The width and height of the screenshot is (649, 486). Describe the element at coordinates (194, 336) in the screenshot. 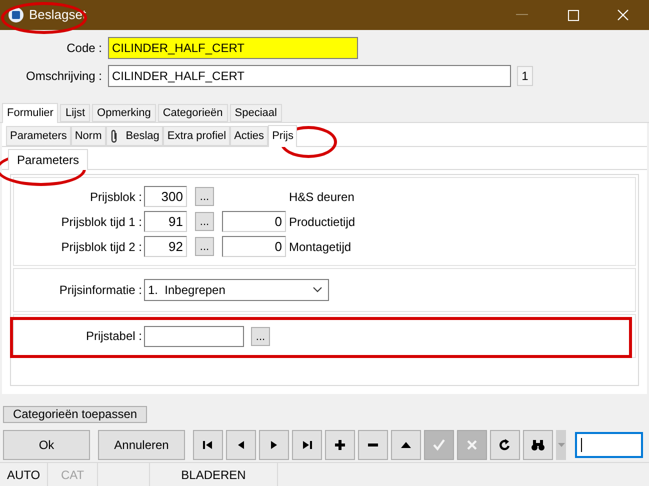

I see `text-field` at that location.